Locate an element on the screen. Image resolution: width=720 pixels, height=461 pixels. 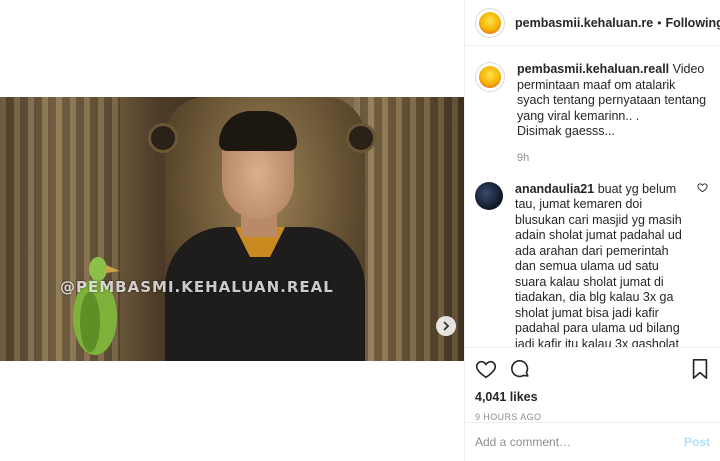
author-avatar is located at coordinates (490, 22).